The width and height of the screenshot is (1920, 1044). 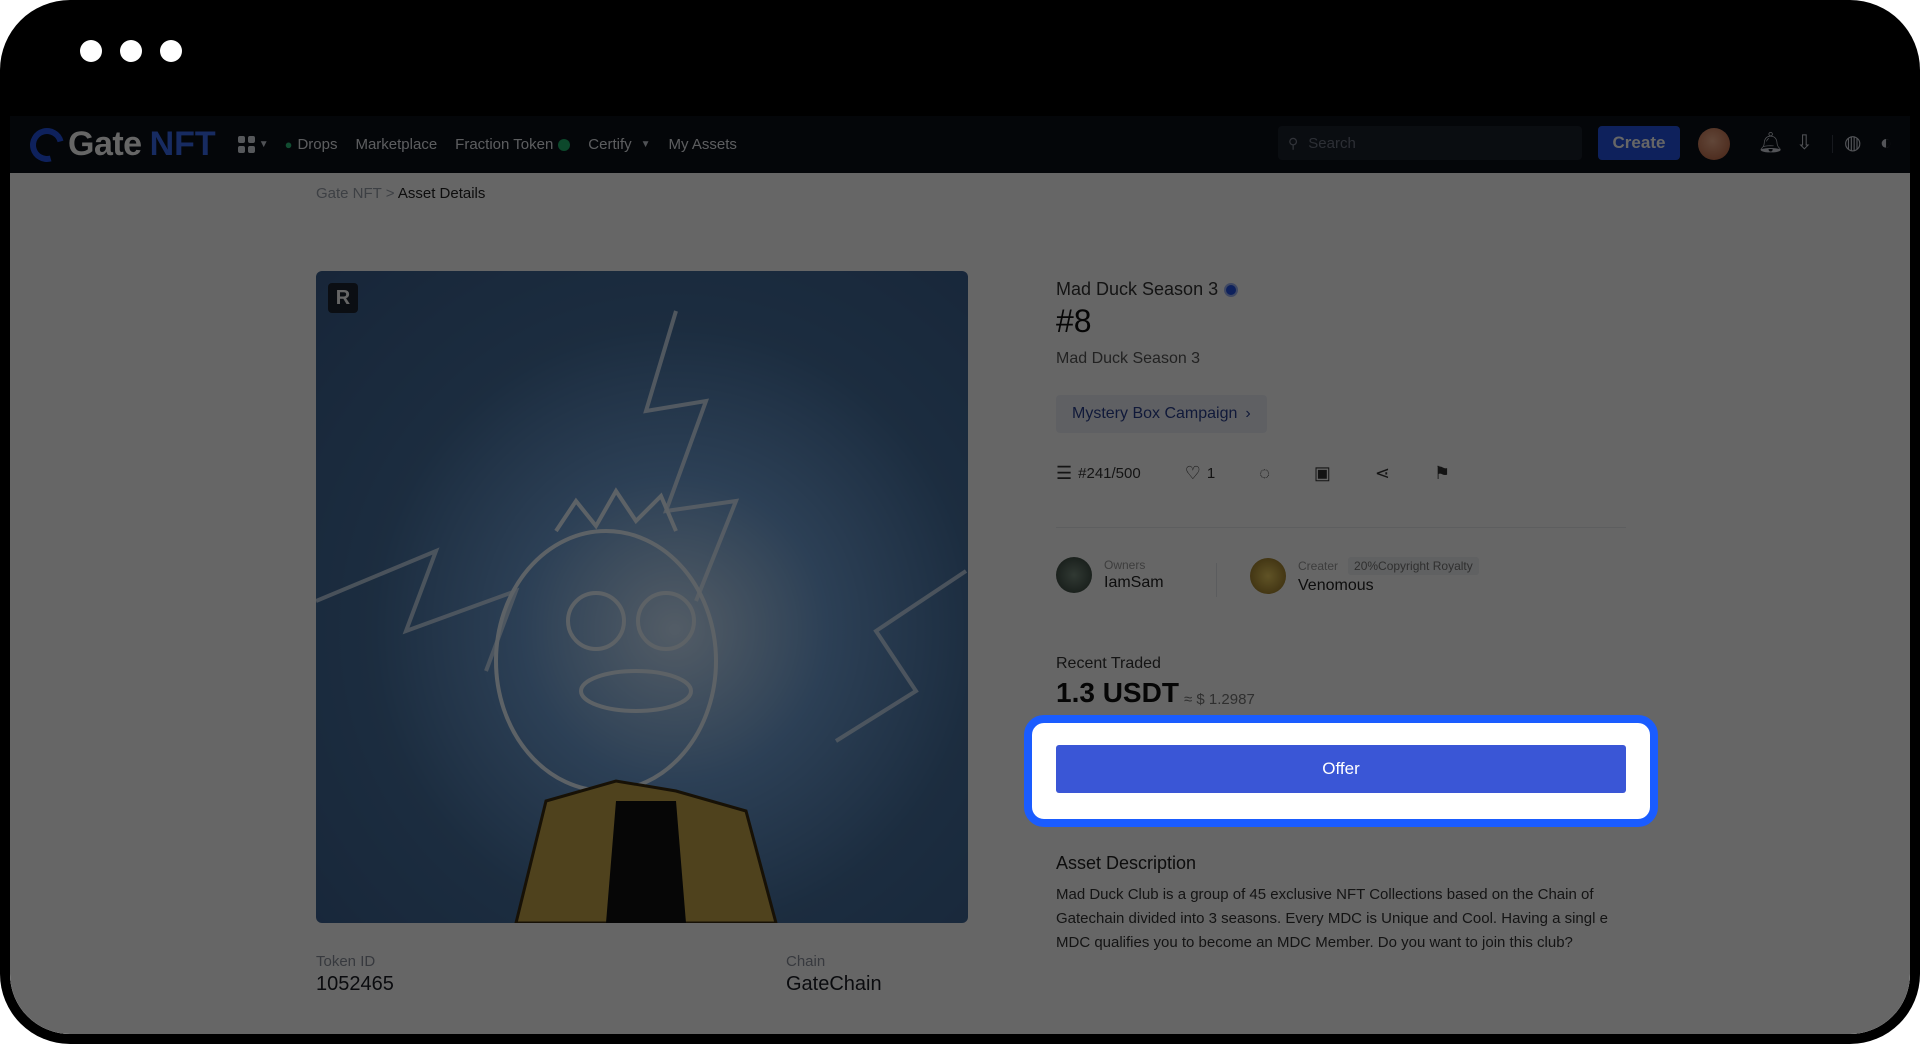 What do you see at coordinates (1231, 289) in the screenshot?
I see `verified-icon` at bounding box center [1231, 289].